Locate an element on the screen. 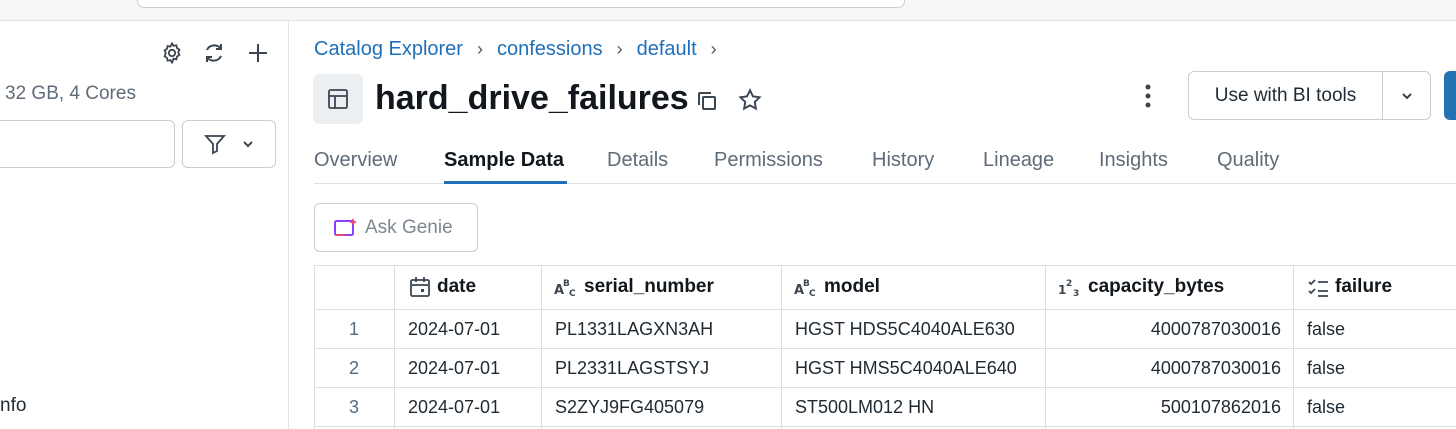 This screenshot has height=429, width=1456. more-options-icon is located at coordinates (1148, 98).